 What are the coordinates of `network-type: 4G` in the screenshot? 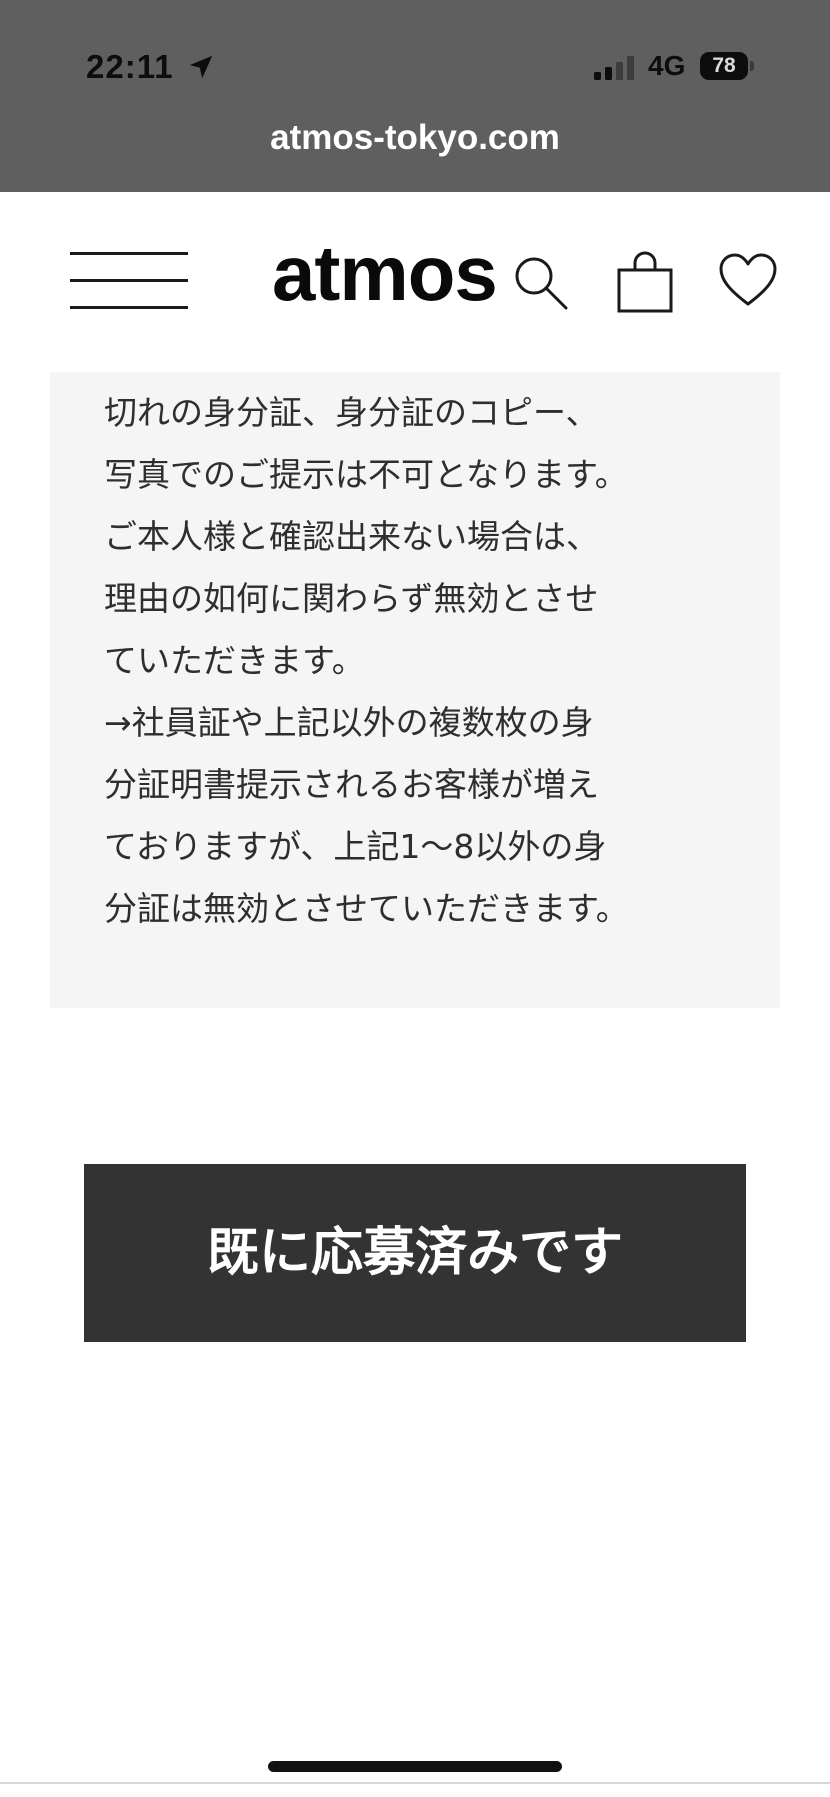 It's located at (667, 65).